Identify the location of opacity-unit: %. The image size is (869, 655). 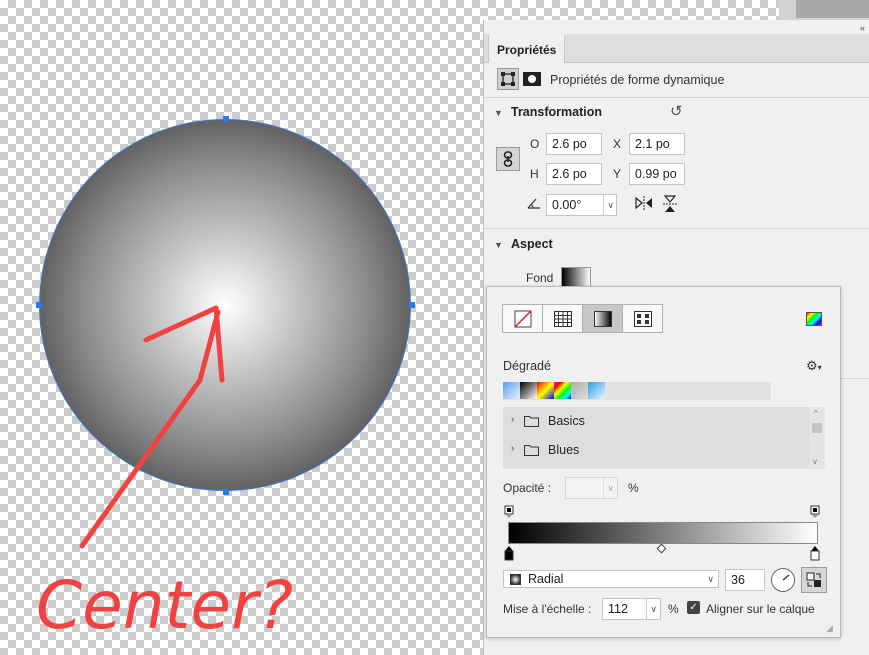
(633, 488).